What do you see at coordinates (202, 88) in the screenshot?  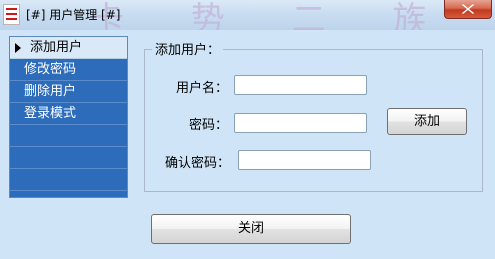 I see `username-label: 用户名：` at bounding box center [202, 88].